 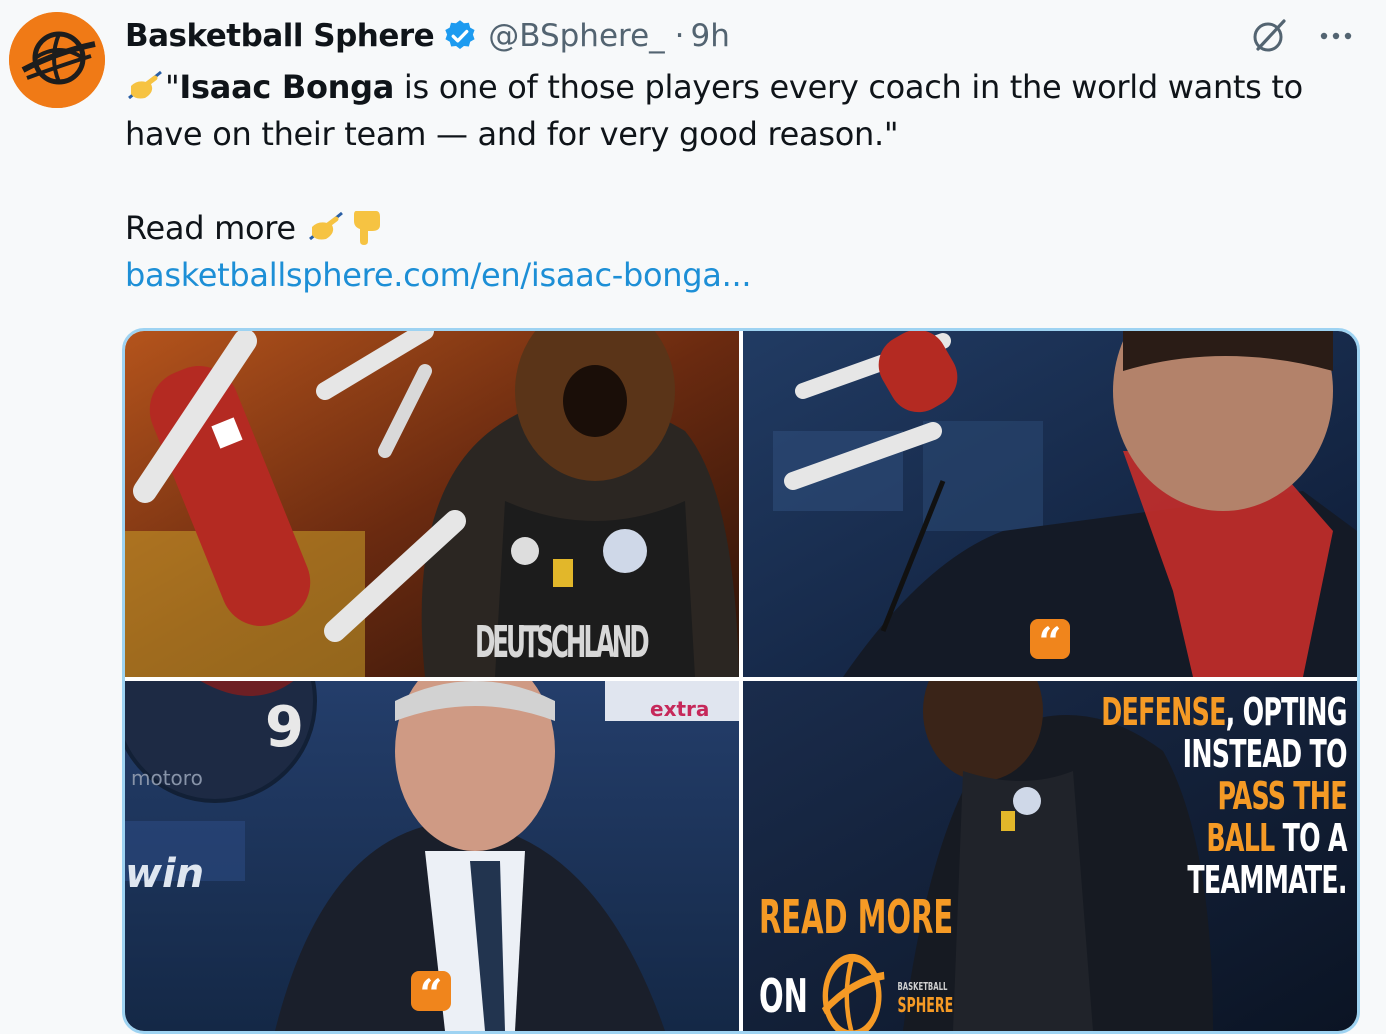 I want to click on jersey-text: DEUTSCHLAND, so click(x=562, y=642).